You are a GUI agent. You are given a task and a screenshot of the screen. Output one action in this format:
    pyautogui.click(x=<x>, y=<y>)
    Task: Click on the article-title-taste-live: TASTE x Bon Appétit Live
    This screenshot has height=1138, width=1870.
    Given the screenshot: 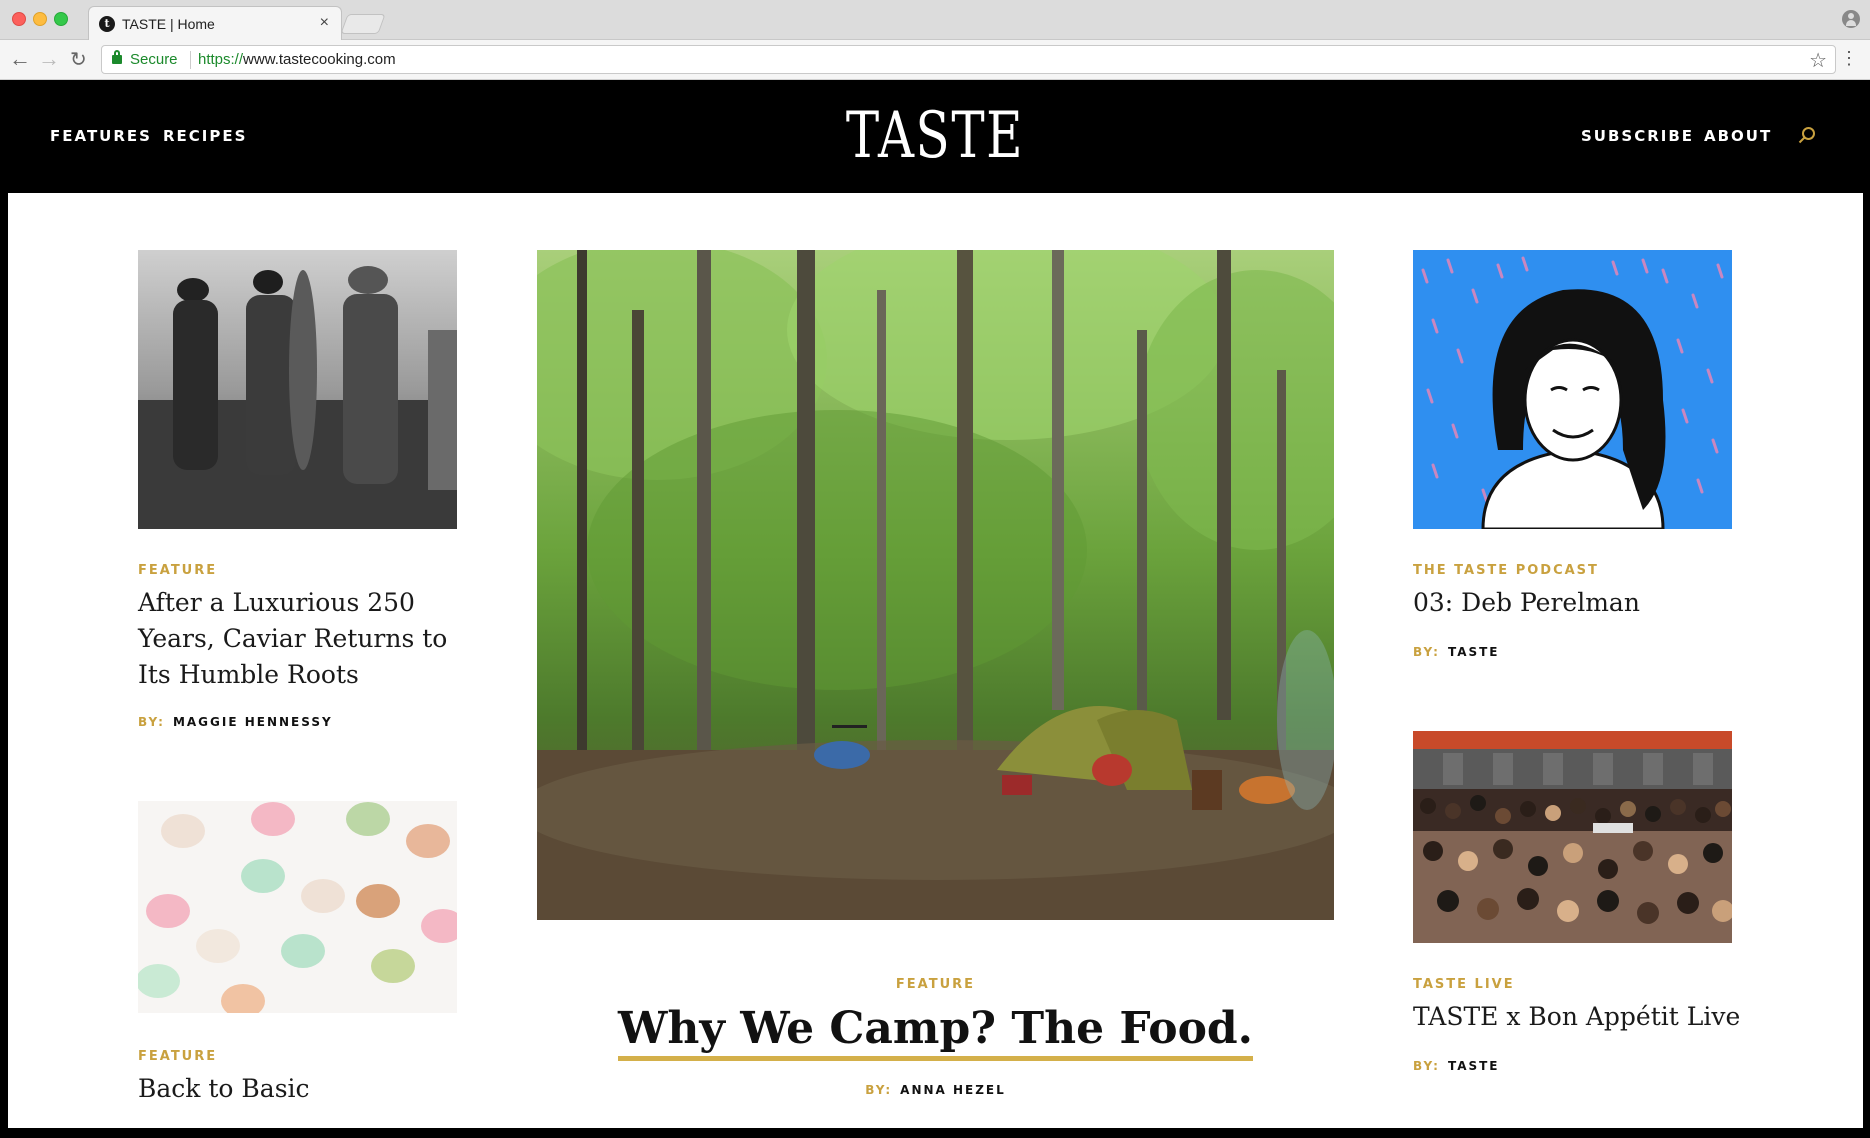 What is the action you would take?
    pyautogui.click(x=1578, y=1017)
    